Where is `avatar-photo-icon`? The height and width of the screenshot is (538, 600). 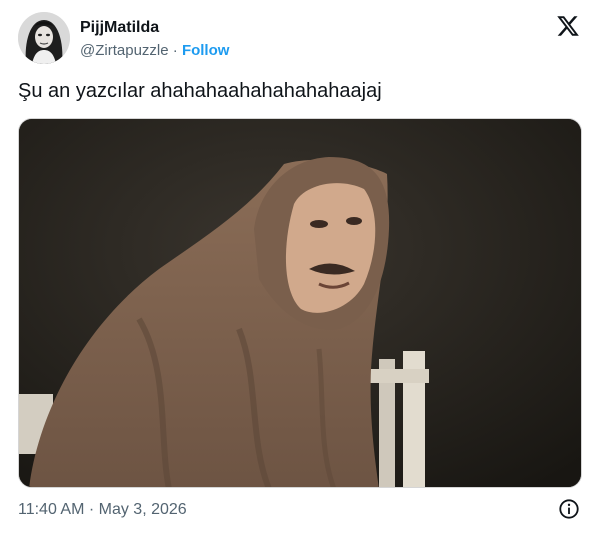
avatar-photo-icon is located at coordinates (44, 38).